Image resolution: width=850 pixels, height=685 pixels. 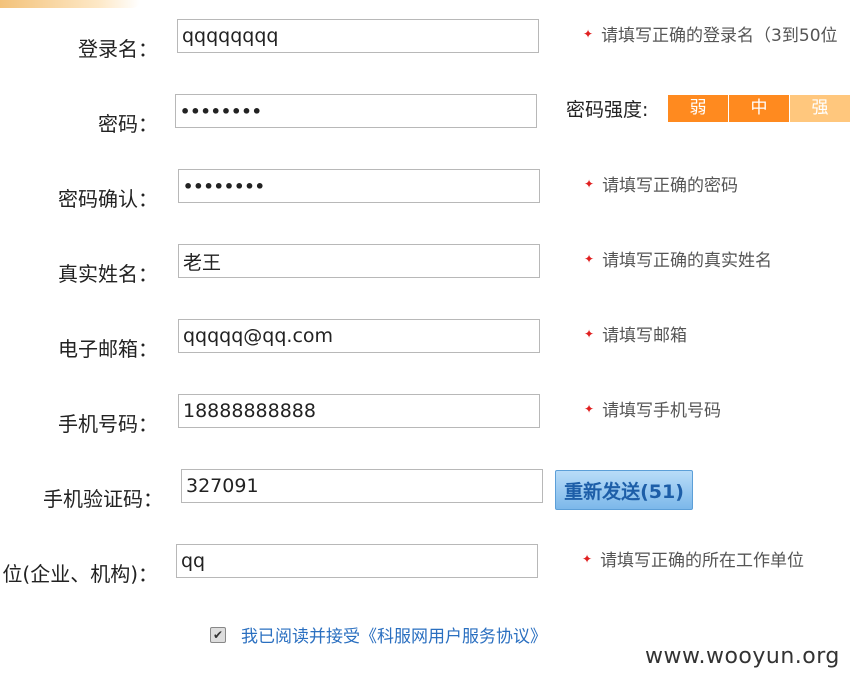 What do you see at coordinates (80, 574) in the screenshot?
I see `organization-label: 位(企业、机构)：` at bounding box center [80, 574].